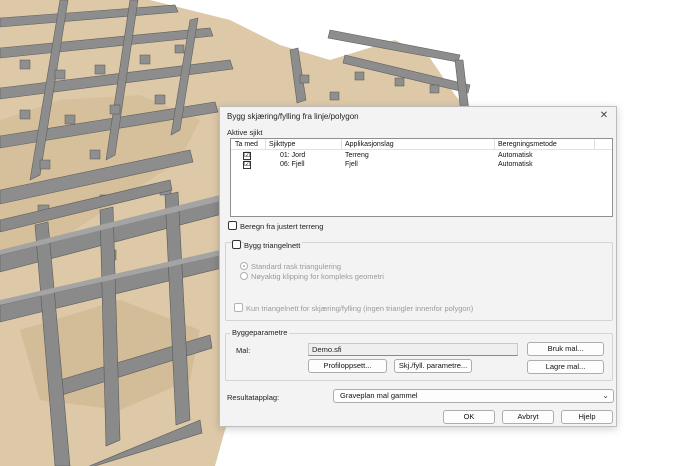  What do you see at coordinates (604, 116) in the screenshot?
I see `close-icon: ✕` at bounding box center [604, 116].